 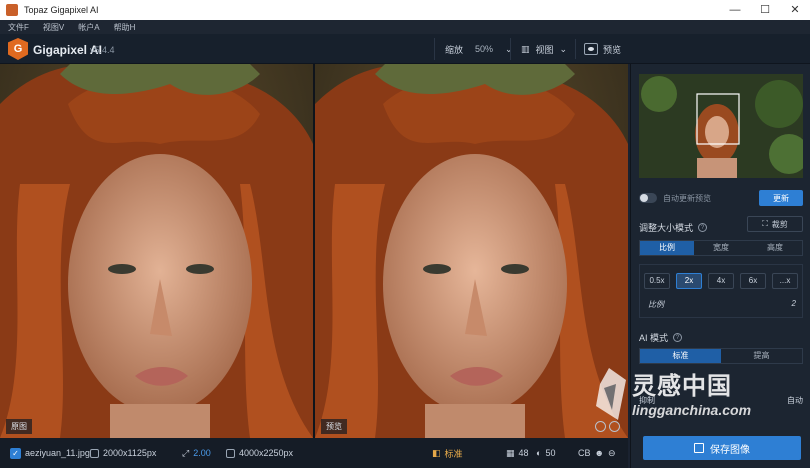 I want to click on ratio-label: 比例, so click(x=656, y=304).